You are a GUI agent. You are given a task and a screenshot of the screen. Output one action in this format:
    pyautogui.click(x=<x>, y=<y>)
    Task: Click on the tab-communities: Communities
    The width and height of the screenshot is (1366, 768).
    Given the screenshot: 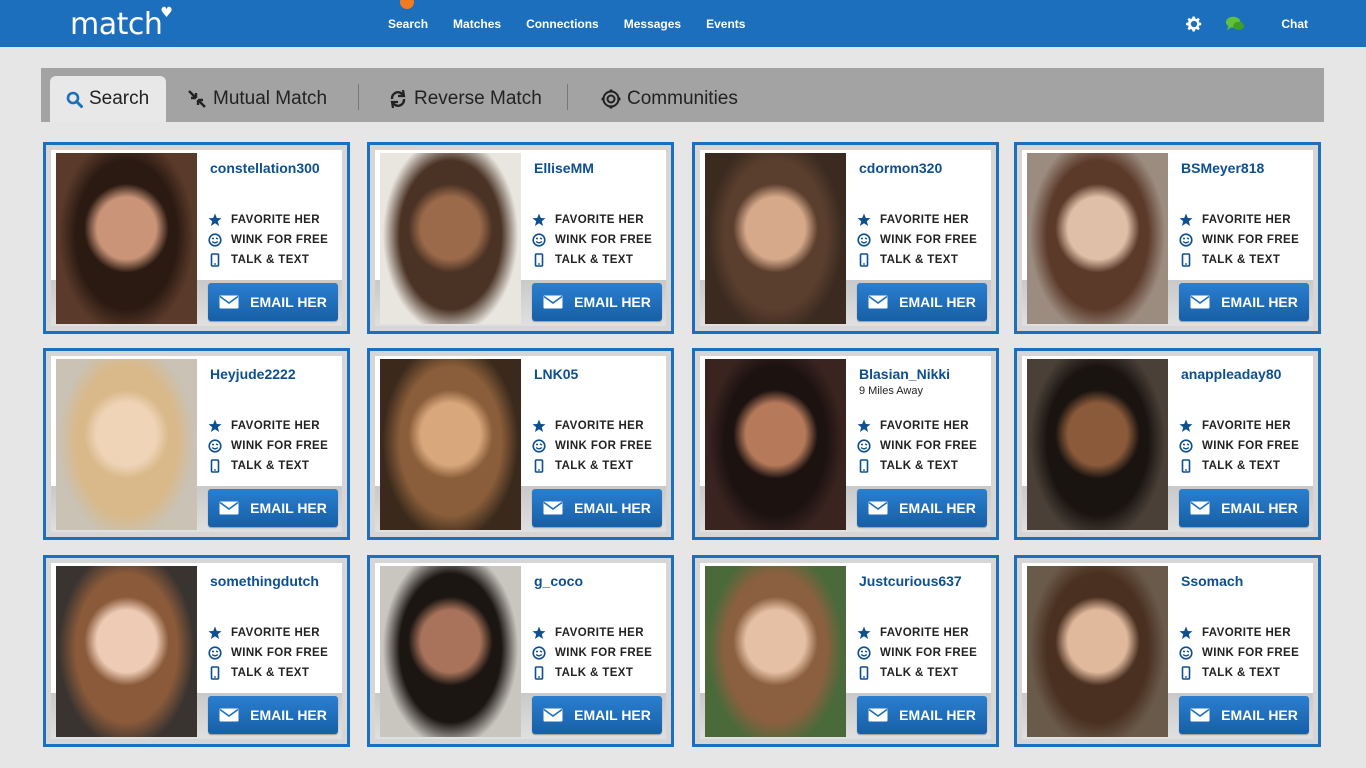 What is the action you would take?
    pyautogui.click(x=669, y=99)
    